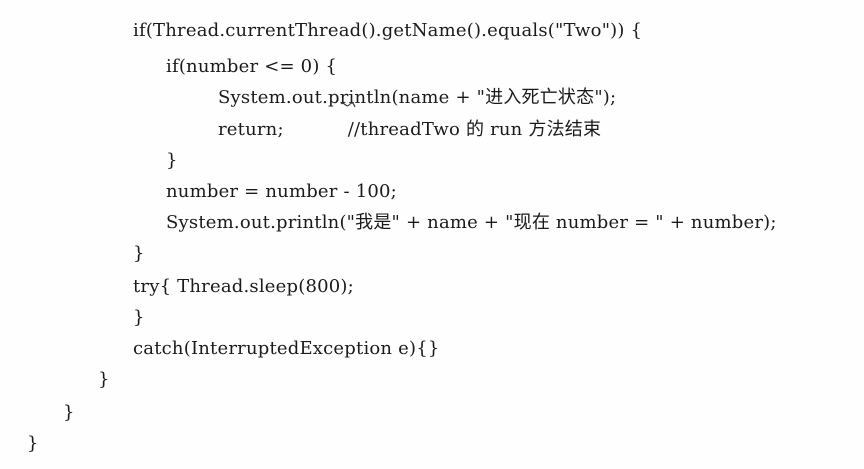 The height and width of the screenshot is (469, 864). I want to click on code-line-return: return; //threadTwo 的 run 方法结束, so click(409, 130).